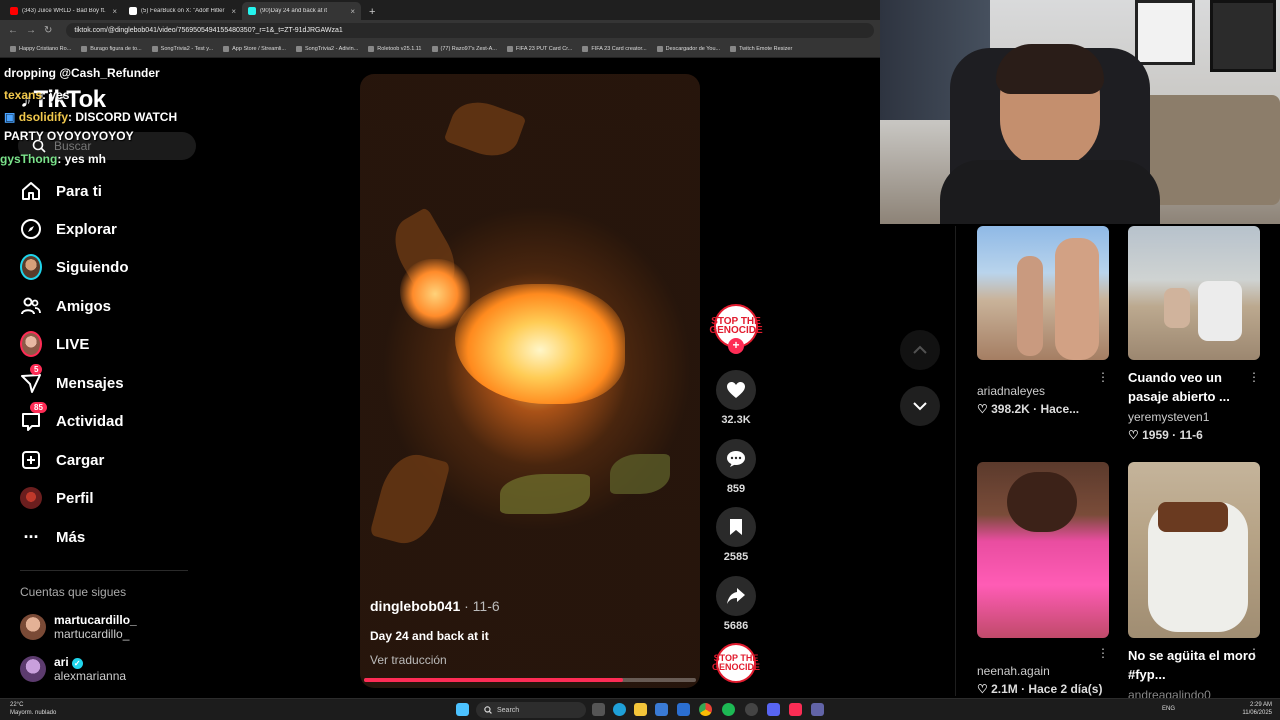 Image resolution: width=1280 pixels, height=720 pixels. What do you see at coordinates (72, 417) in the screenshot?
I see `sidebar-item-actividad: 85 Actividad` at bounding box center [72, 417].